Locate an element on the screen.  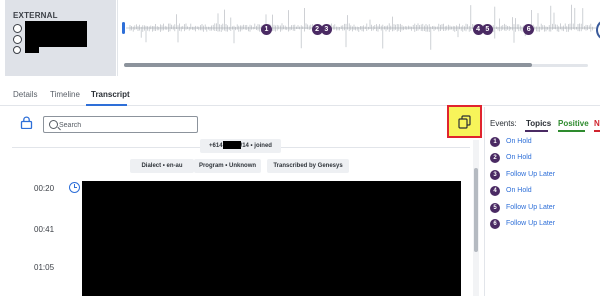
phone-icon is located at coordinates (17, 39).